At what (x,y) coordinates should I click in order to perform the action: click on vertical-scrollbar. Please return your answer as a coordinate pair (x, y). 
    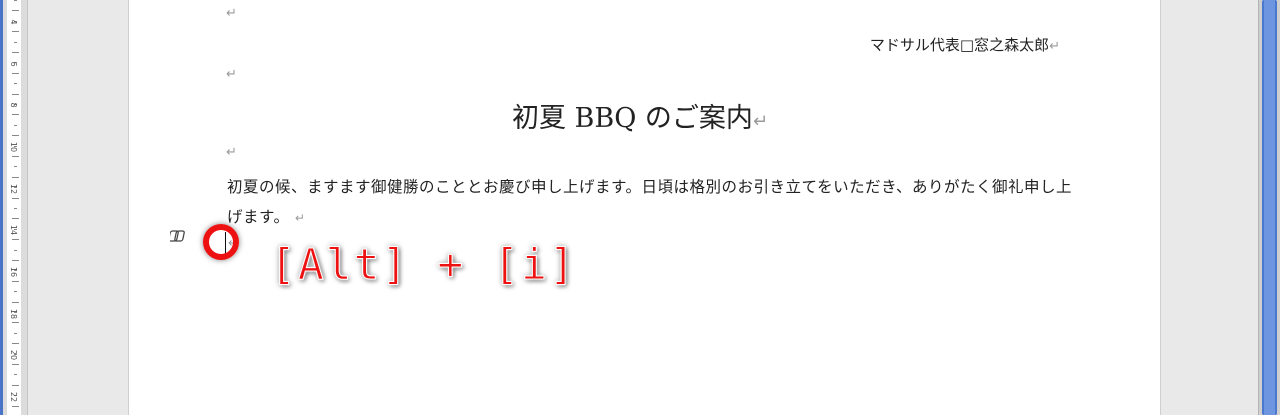
    Looking at the image, I should click on (1269, 207).